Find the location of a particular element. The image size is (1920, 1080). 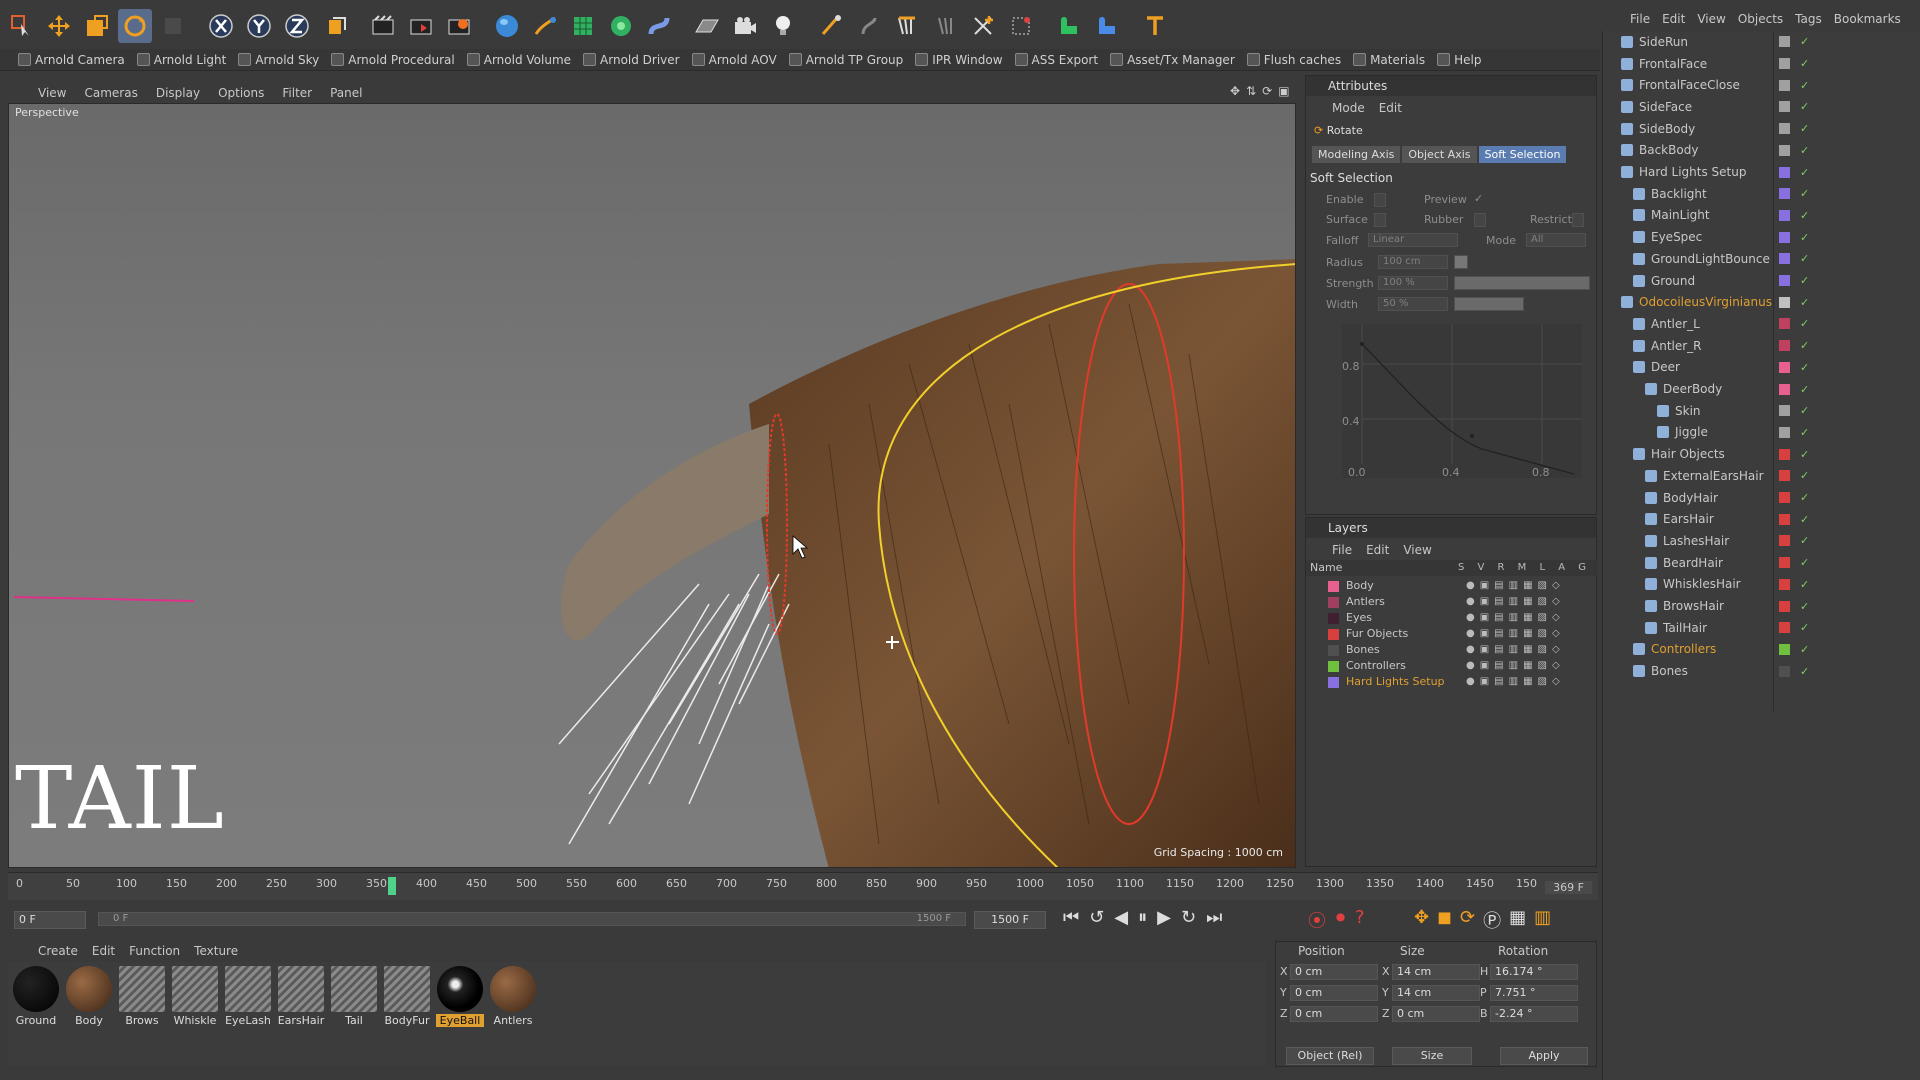

layers-menu-view: View is located at coordinates (1417, 550).